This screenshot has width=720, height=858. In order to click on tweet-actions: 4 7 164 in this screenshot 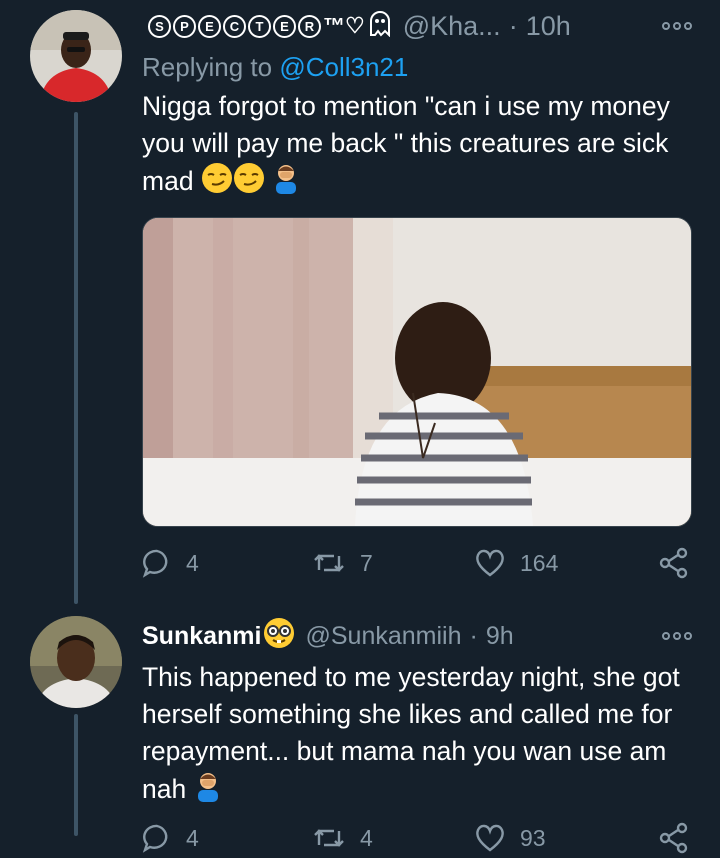, I will do `click(416, 563)`.